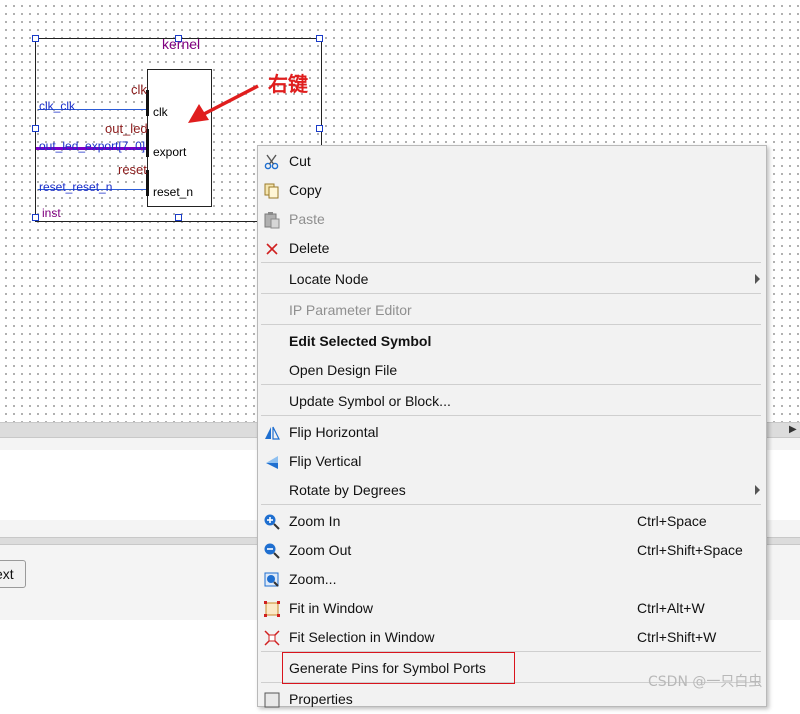 The width and height of the screenshot is (800, 714). What do you see at coordinates (512, 550) in the screenshot?
I see `menu-item-zoom-out: Zoom Out Ctrl+Shift+Space` at bounding box center [512, 550].